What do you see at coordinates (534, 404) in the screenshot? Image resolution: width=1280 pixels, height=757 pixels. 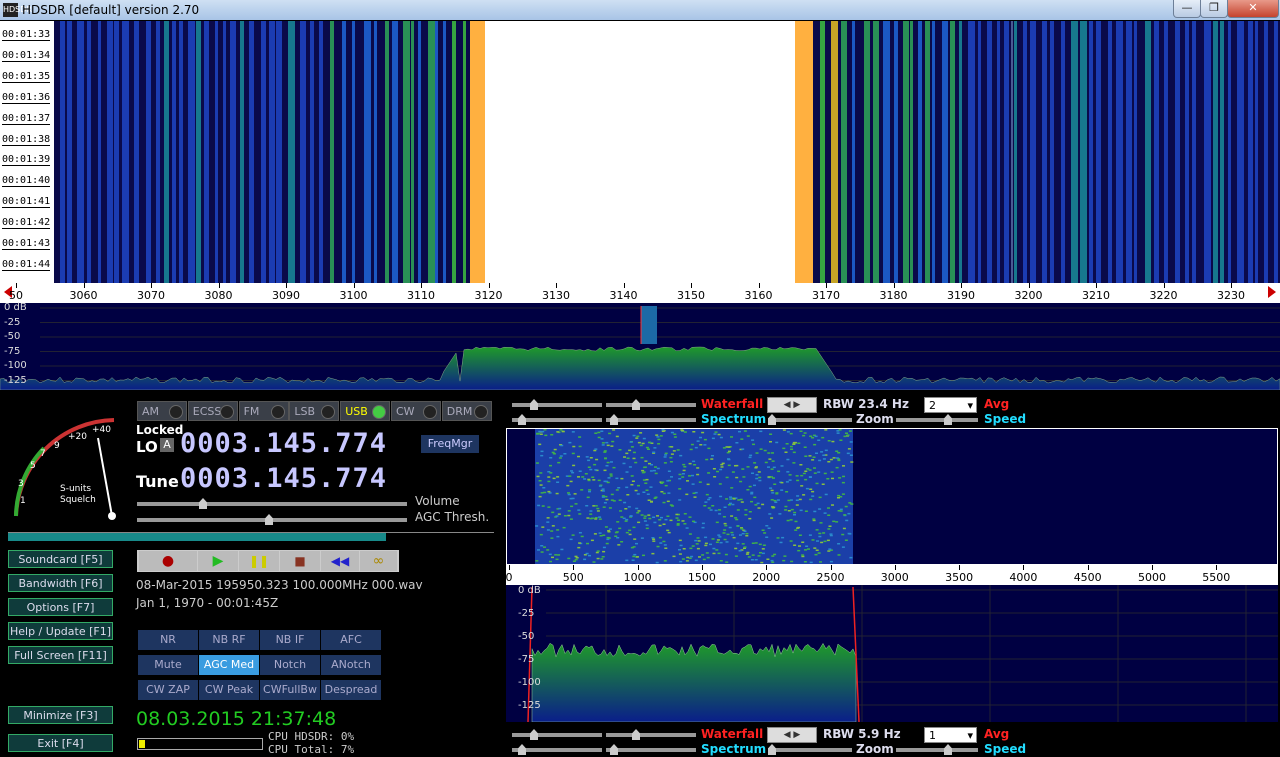 I see `top-waterfall-slider-1-knob` at bounding box center [534, 404].